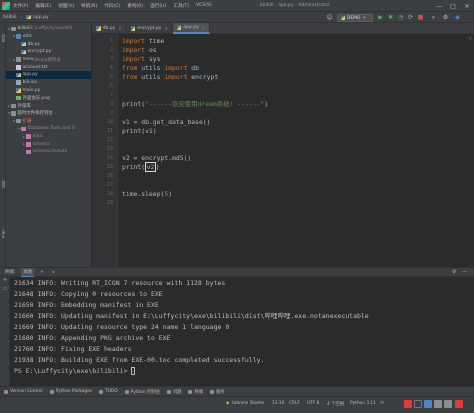  I want to click on file-encoding: UTF-8, so click(313, 403).